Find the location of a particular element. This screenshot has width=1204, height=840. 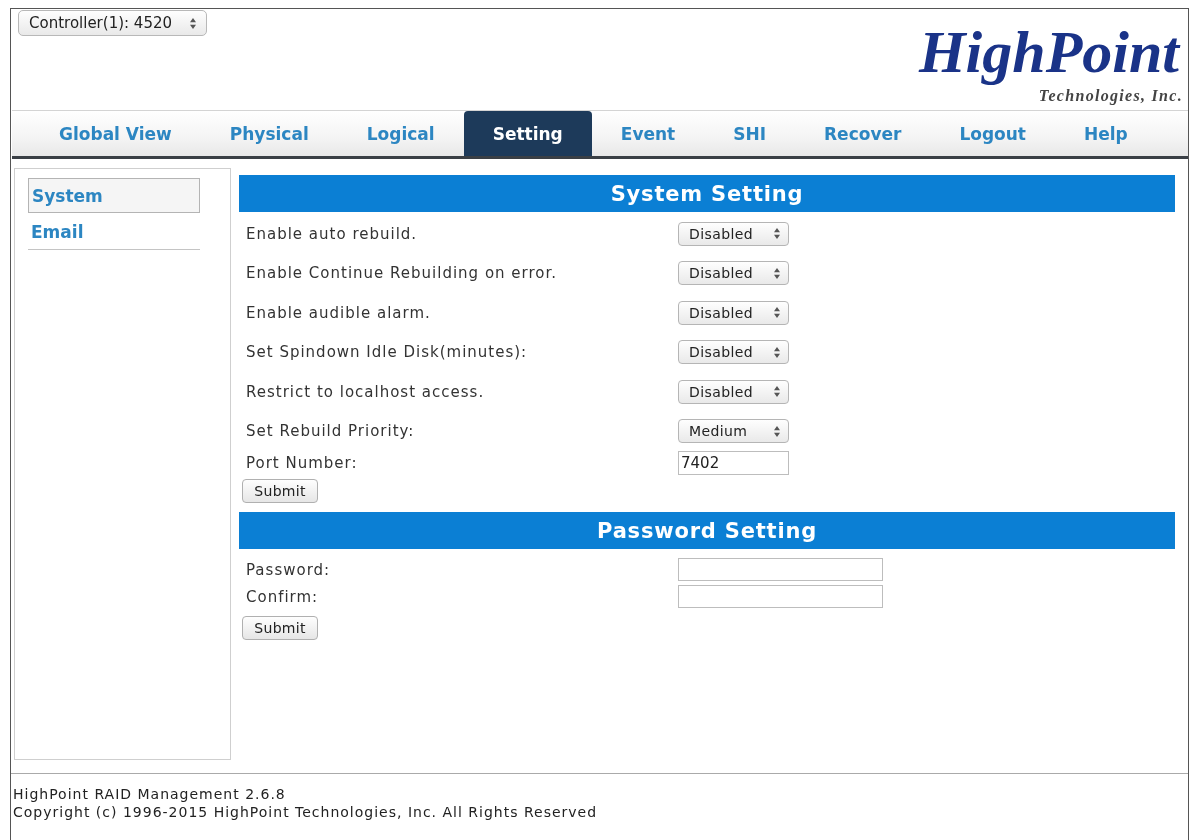

footer-text: HighPoint RAID Management 2.6.8 is located at coordinates (150, 794).